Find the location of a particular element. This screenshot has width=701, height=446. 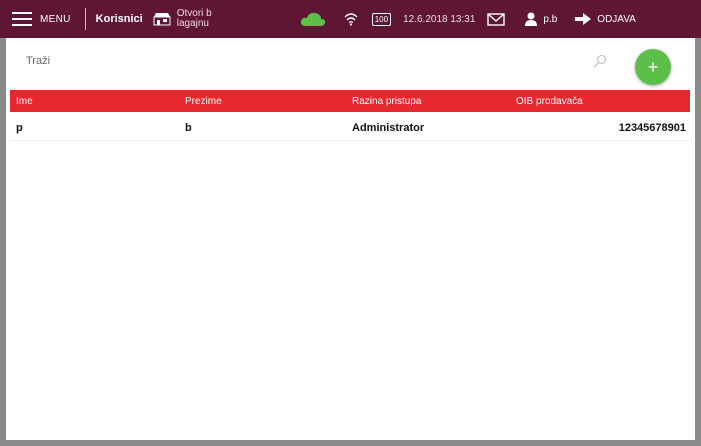

cell-prezime: b is located at coordinates (188, 128).